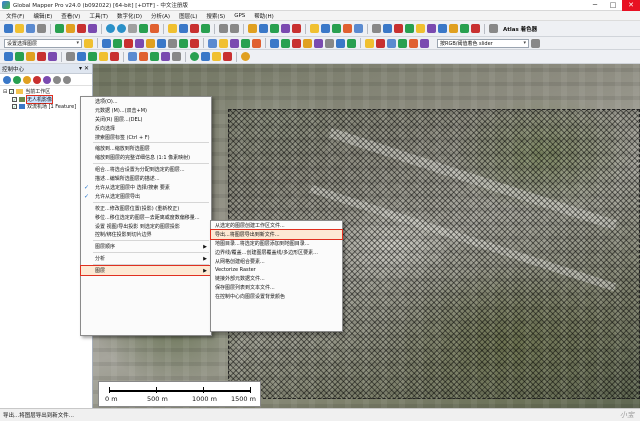 The width and height of the screenshot is (640, 421). Describe the element at coordinates (318, 43) in the screenshot. I see `tree-icon` at that location.